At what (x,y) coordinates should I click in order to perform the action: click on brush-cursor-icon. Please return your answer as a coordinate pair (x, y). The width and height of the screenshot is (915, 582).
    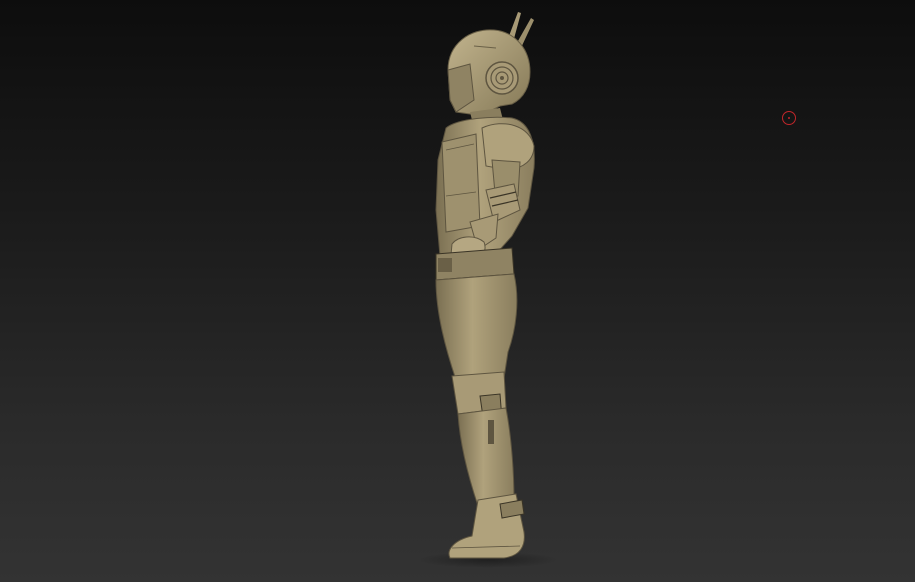
    Looking at the image, I should click on (789, 118).